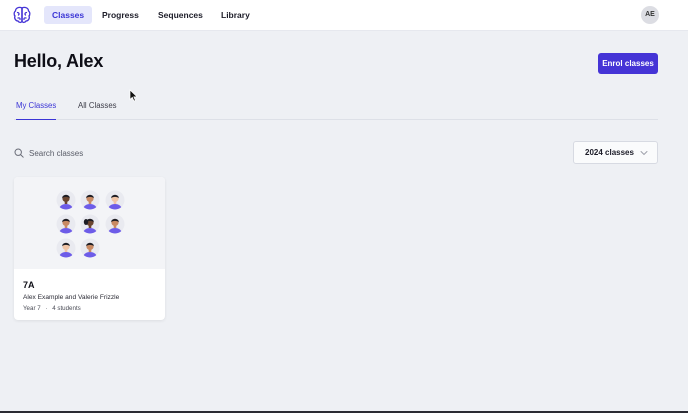  What do you see at coordinates (68, 15) in the screenshot?
I see `nav-item-classes: Classes` at bounding box center [68, 15].